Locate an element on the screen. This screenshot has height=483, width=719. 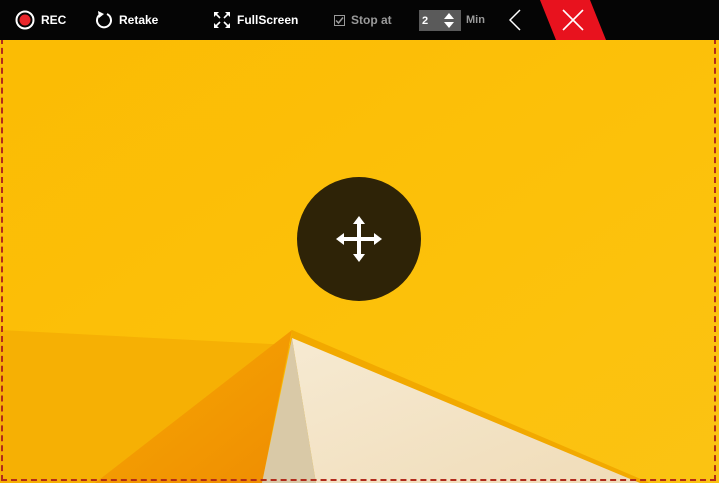
retake-icon is located at coordinates (104, 20).